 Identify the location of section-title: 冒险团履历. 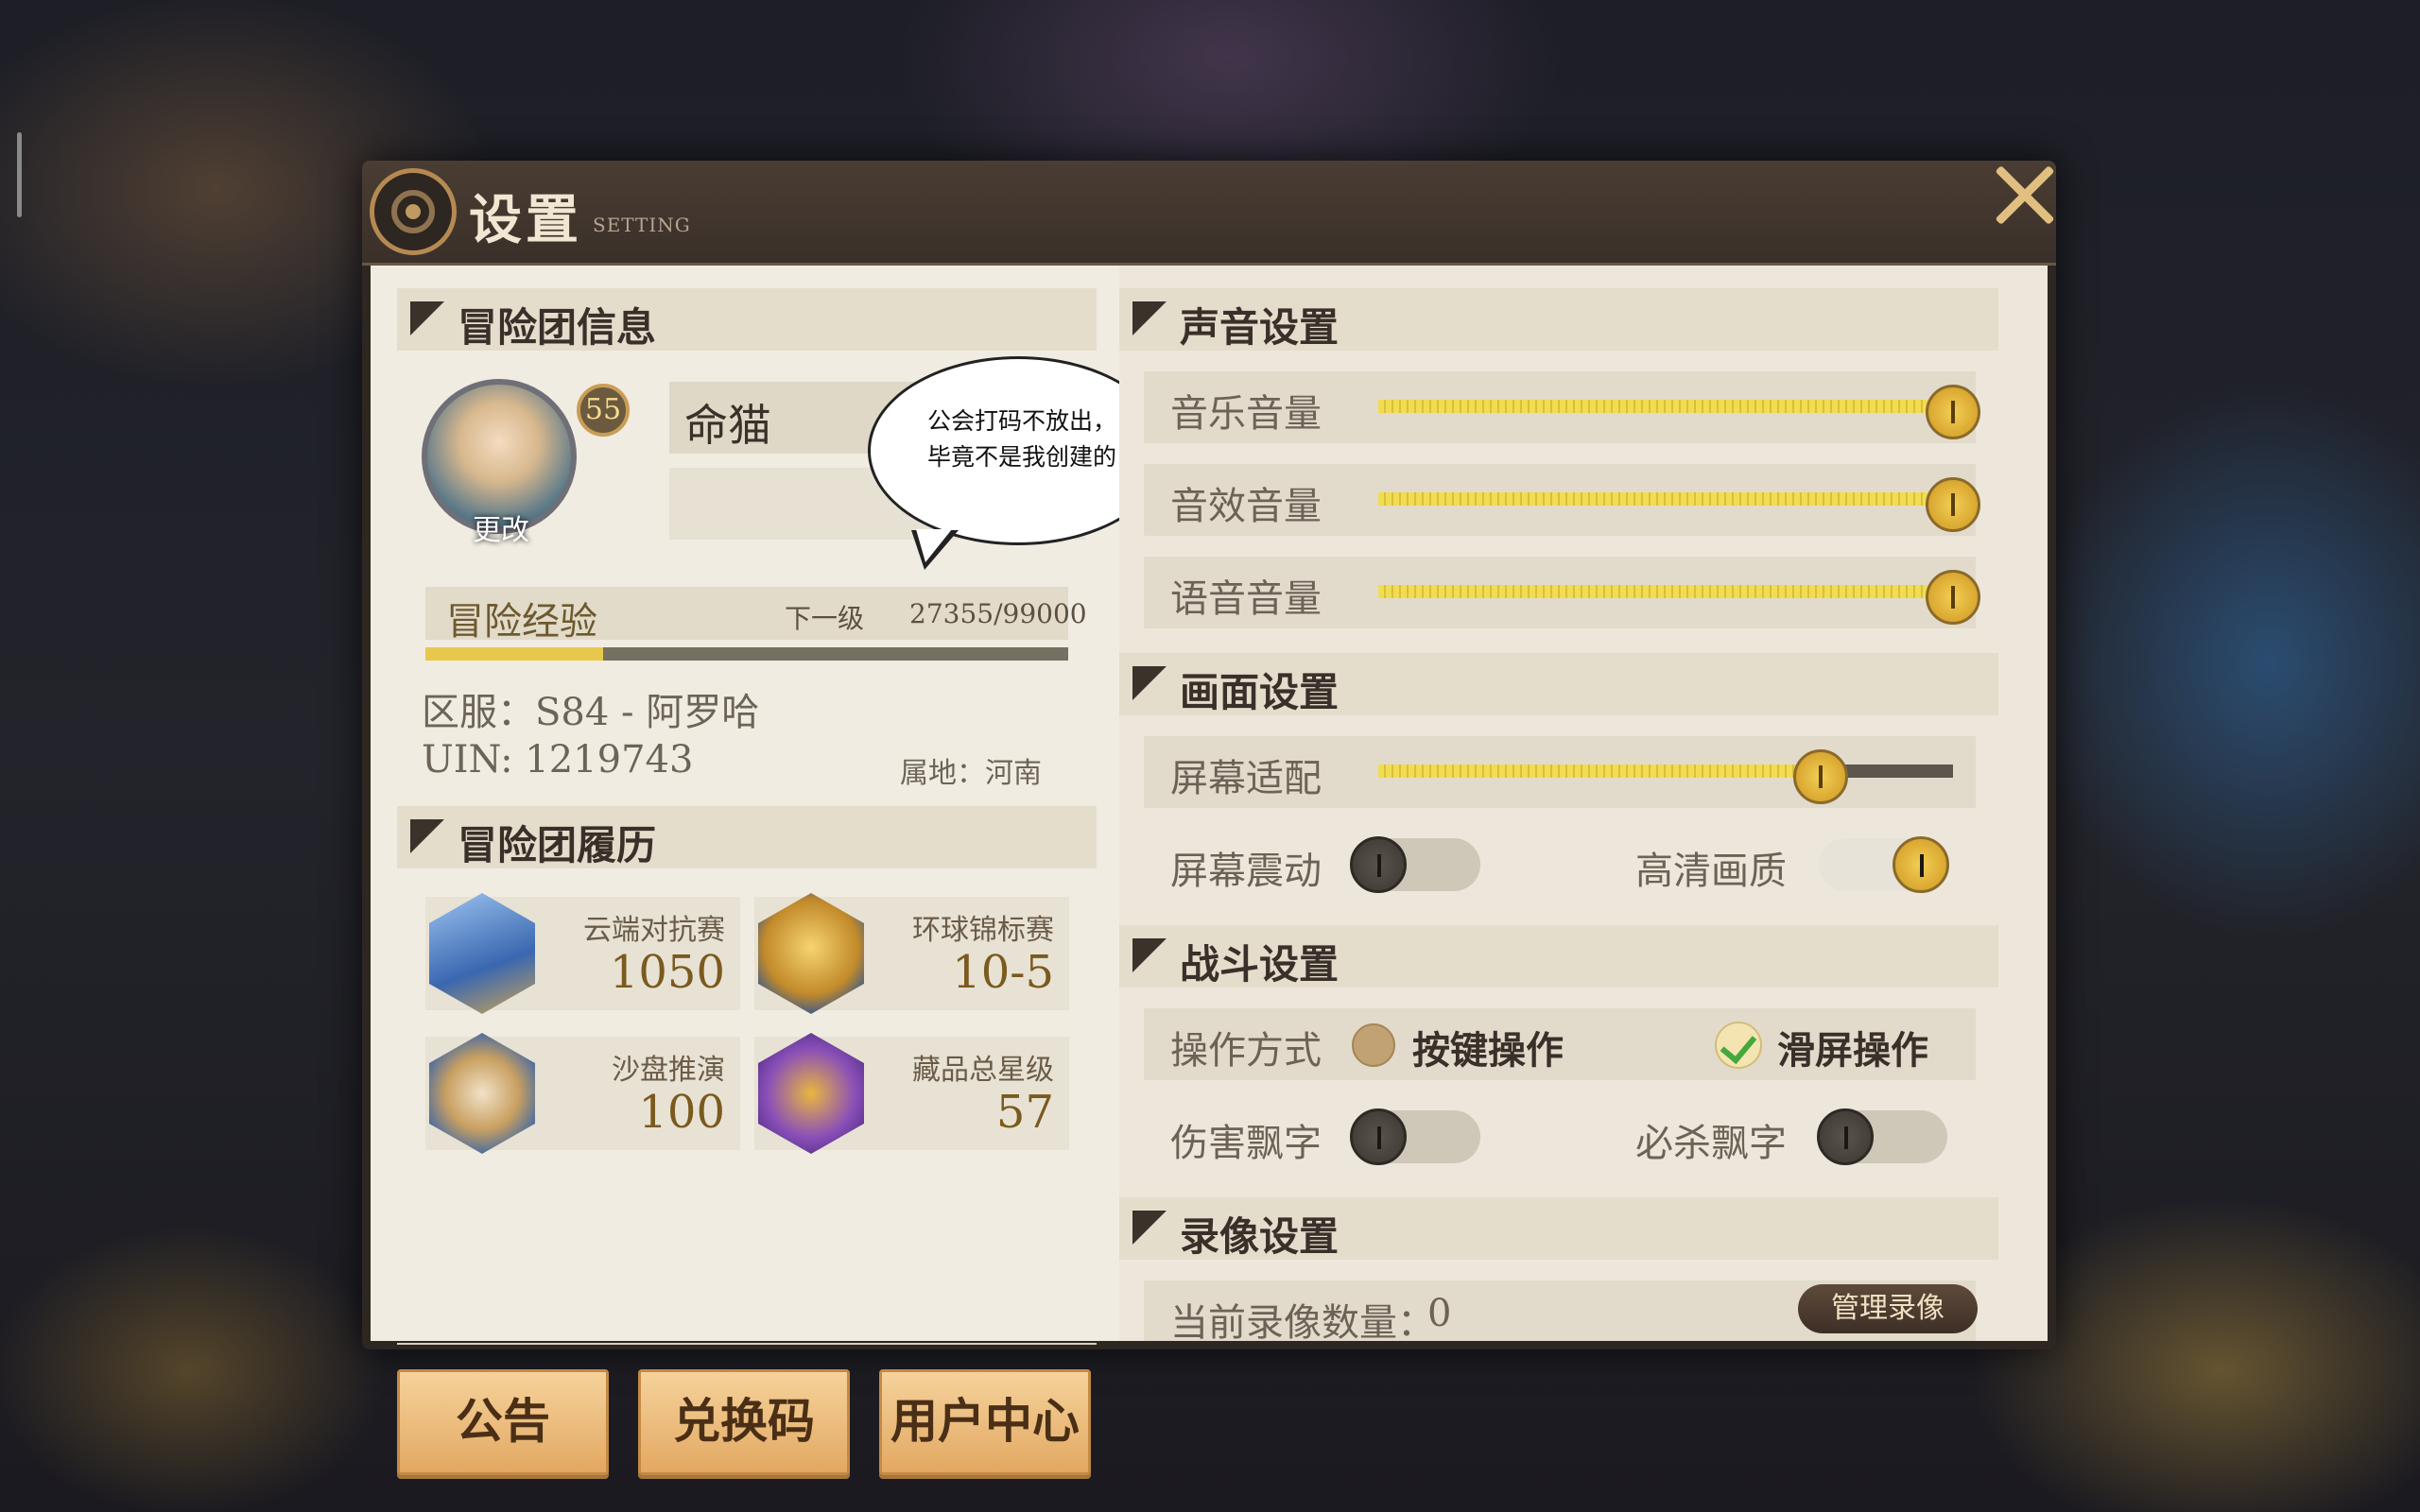
(557, 845).